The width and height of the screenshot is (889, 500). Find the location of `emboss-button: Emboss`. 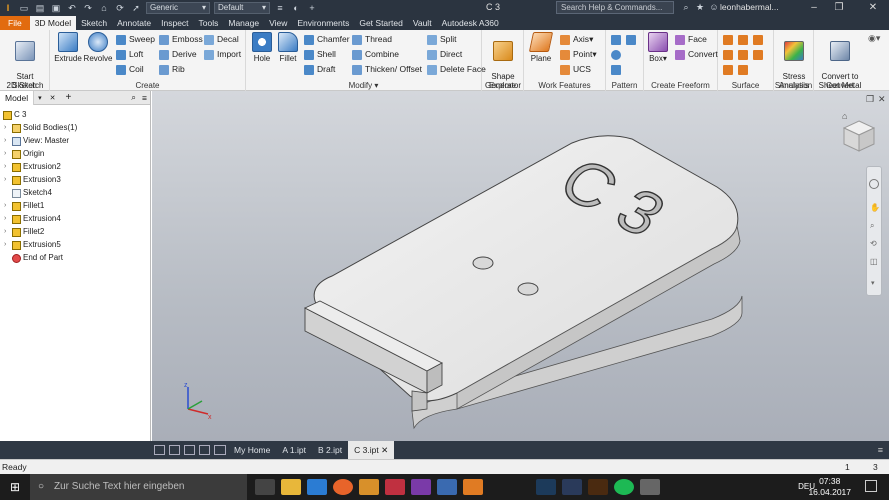

emboss-button: Emboss is located at coordinates (181, 39).